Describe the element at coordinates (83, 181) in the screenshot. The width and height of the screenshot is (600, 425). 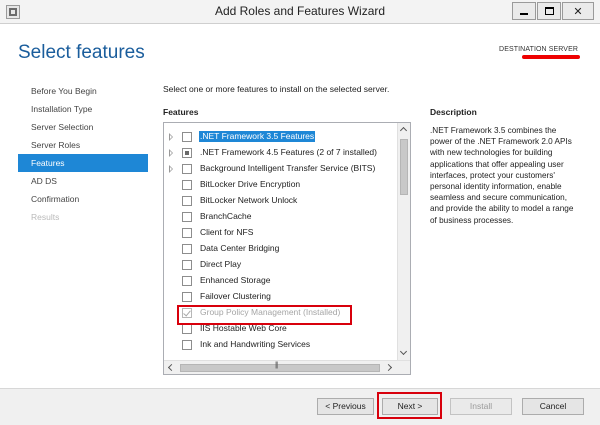
I see `nav-item-ad-ds: AD DS` at that location.